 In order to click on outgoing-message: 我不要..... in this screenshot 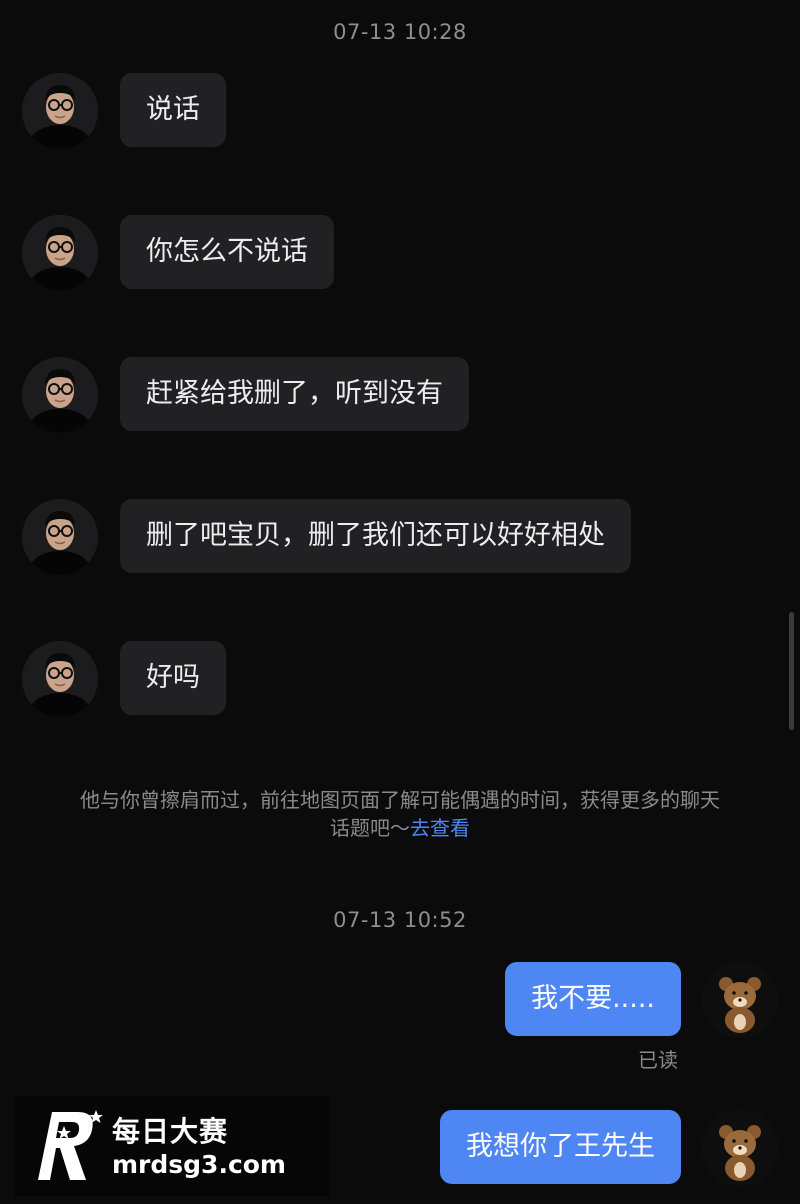, I will do `click(593, 999)`.